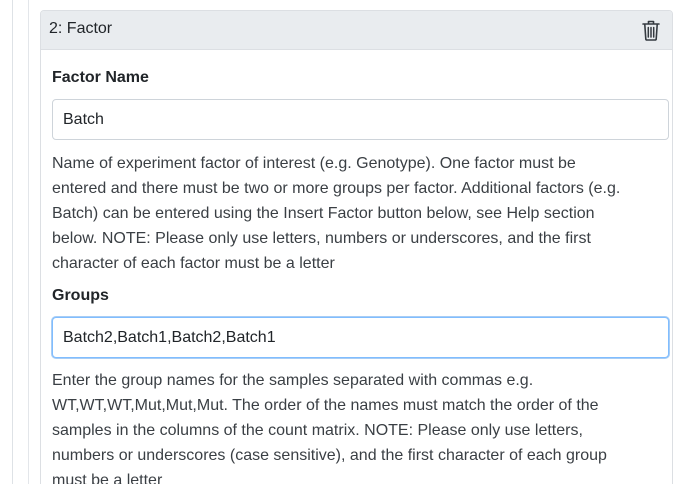 This screenshot has height=484, width=684. I want to click on groups-label: Groups, so click(80, 295).